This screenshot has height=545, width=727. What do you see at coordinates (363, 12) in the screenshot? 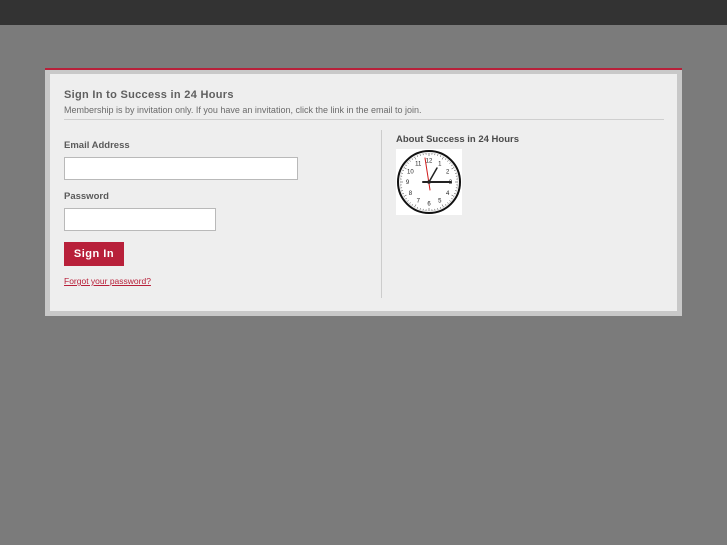
I see `top-bar` at bounding box center [363, 12].